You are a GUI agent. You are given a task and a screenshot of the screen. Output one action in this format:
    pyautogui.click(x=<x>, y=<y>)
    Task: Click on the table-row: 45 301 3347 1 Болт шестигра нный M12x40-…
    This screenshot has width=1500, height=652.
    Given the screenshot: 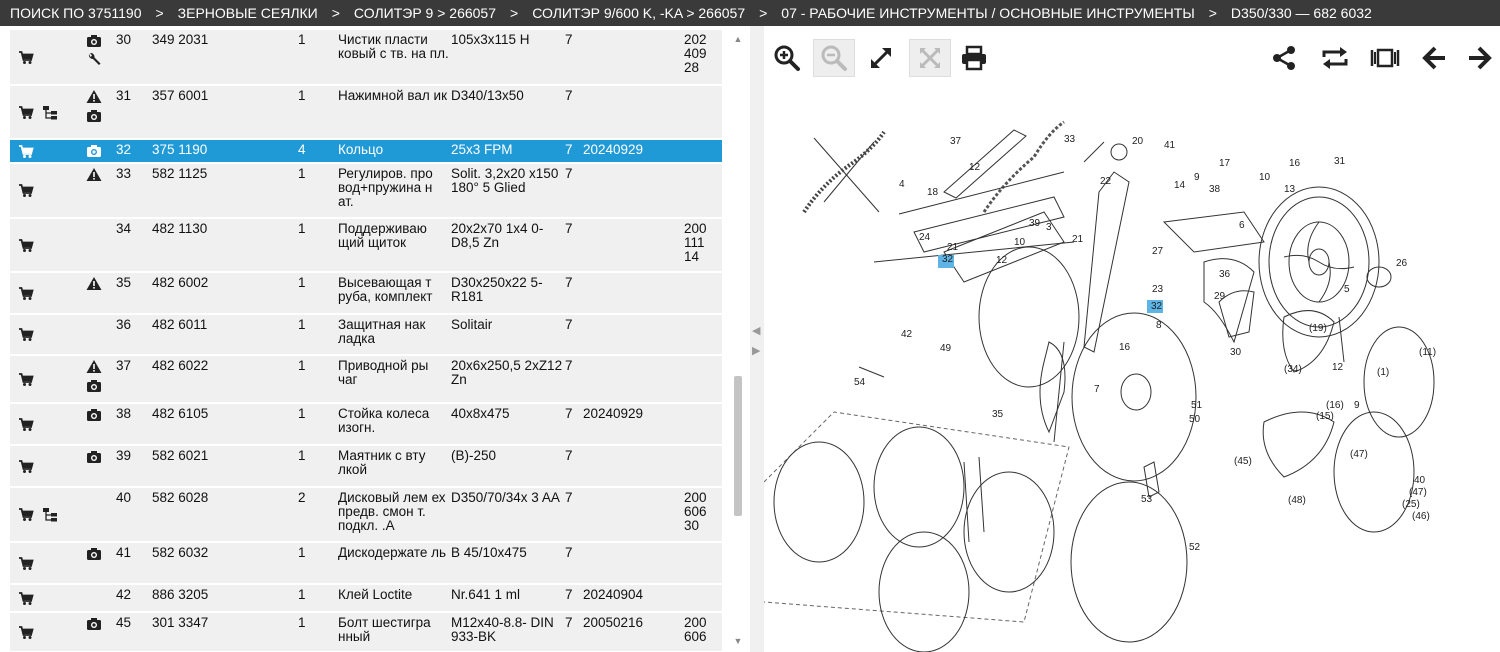 What is the action you would take?
    pyautogui.click(x=366, y=632)
    